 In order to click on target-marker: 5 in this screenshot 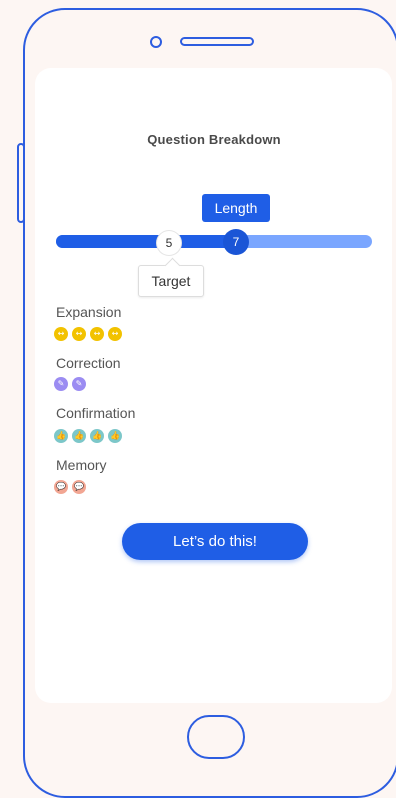, I will do `click(169, 243)`.